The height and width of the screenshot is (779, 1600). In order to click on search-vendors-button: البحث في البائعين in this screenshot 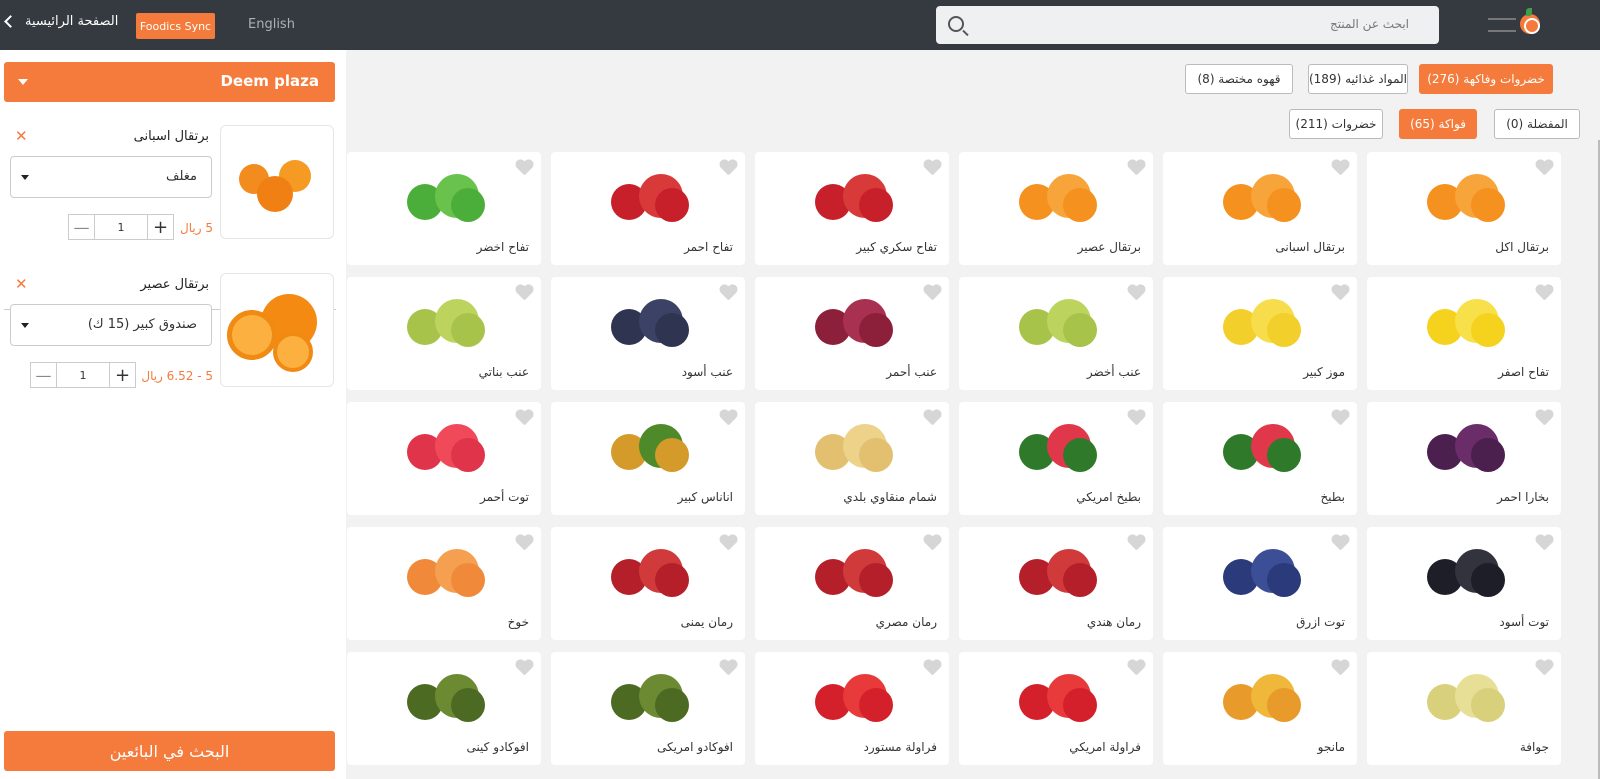, I will do `click(169, 751)`.